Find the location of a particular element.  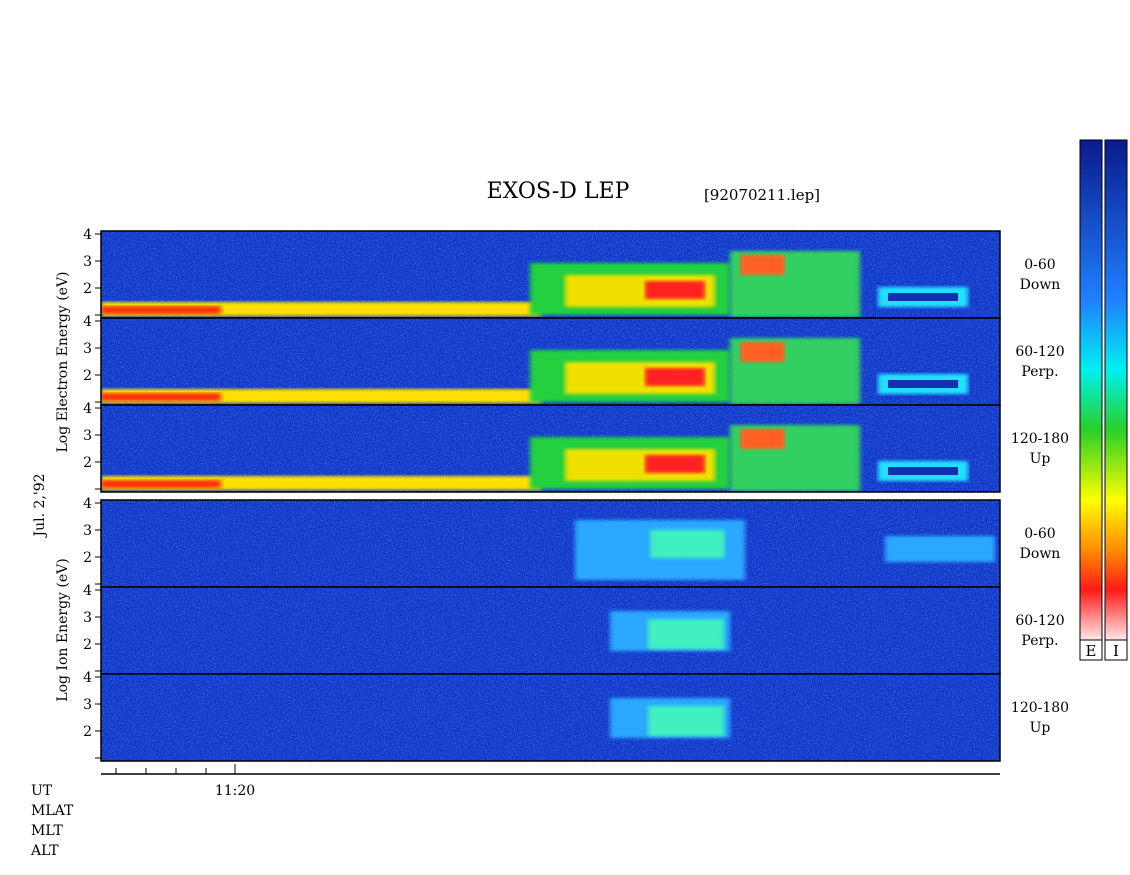

date-label: Jul. 2,'92 is located at coordinates (40, 505).